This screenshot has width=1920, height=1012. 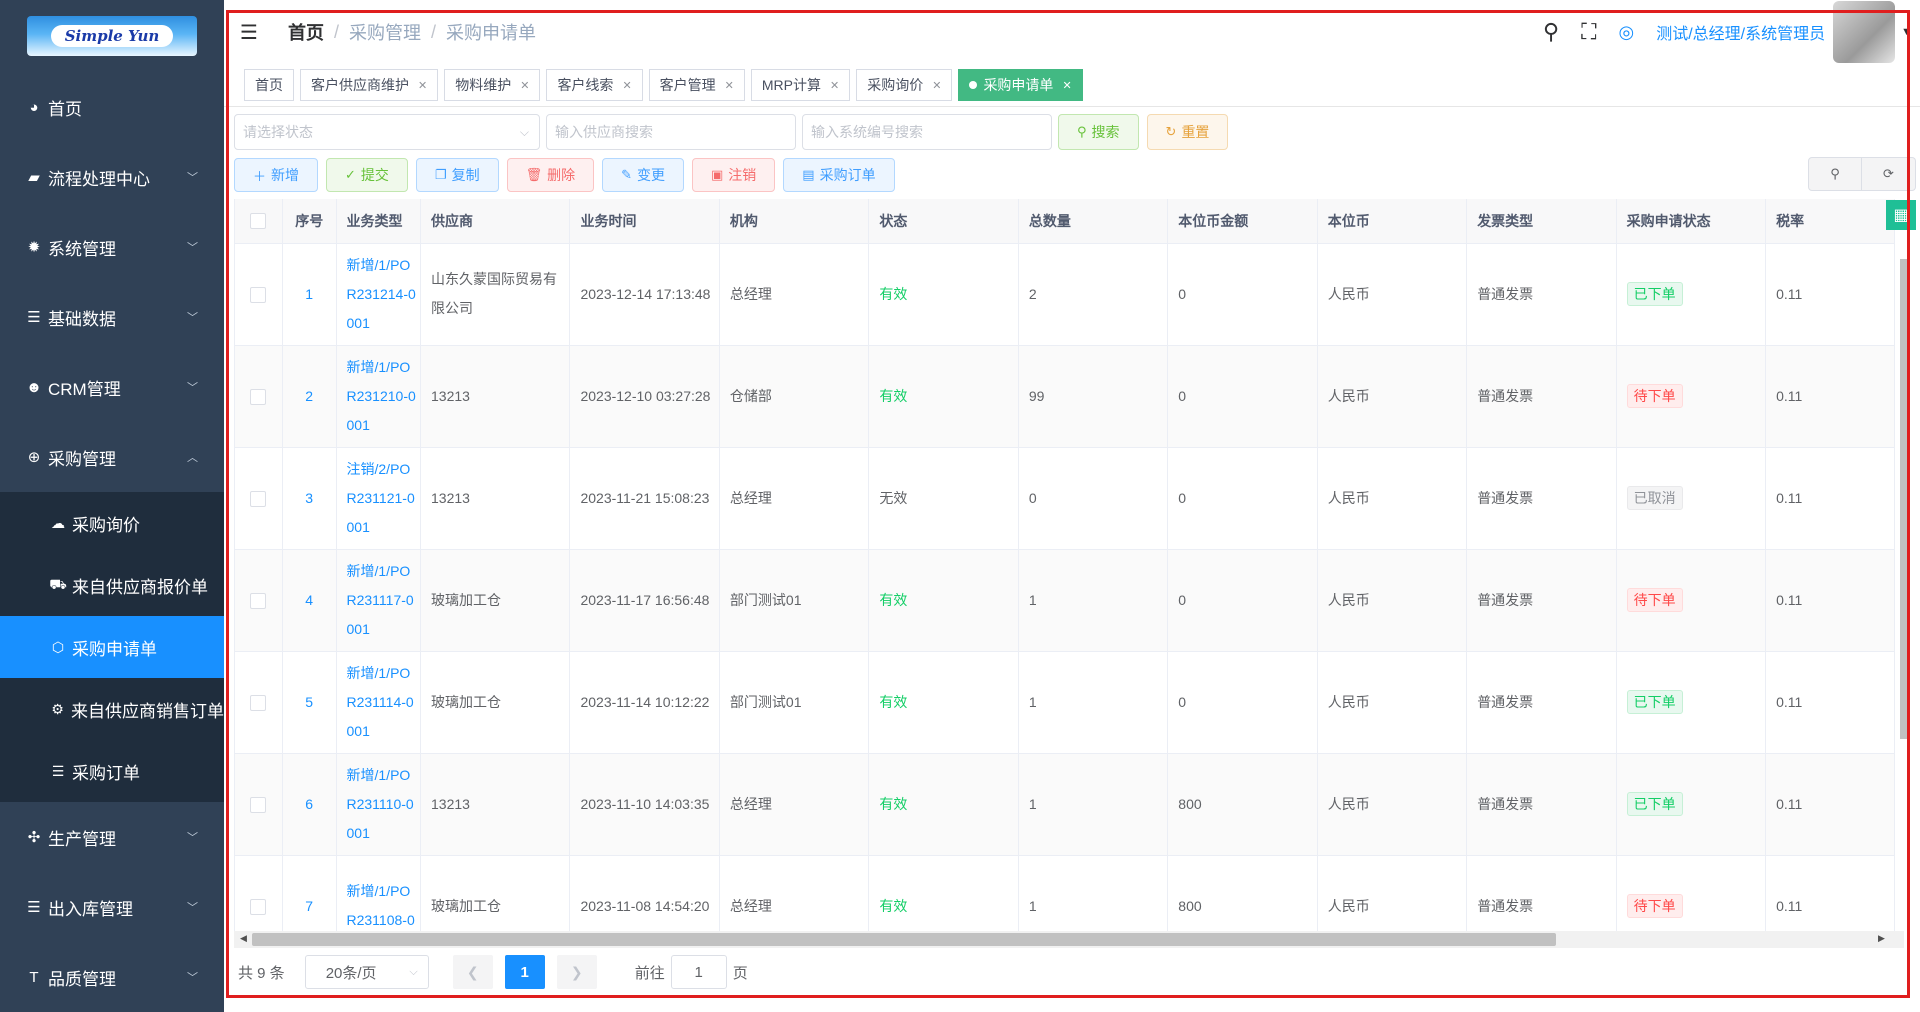 What do you see at coordinates (698, 972) in the screenshot?
I see `goto-page-input: 1` at bounding box center [698, 972].